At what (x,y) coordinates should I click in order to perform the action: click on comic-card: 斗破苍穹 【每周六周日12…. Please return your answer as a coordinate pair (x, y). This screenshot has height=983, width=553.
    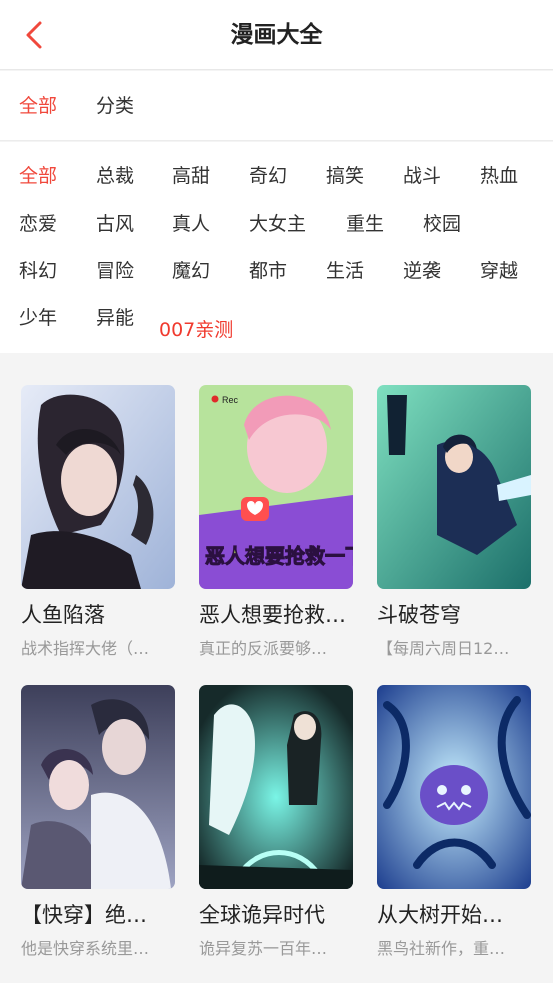
    Looking at the image, I should click on (454, 522).